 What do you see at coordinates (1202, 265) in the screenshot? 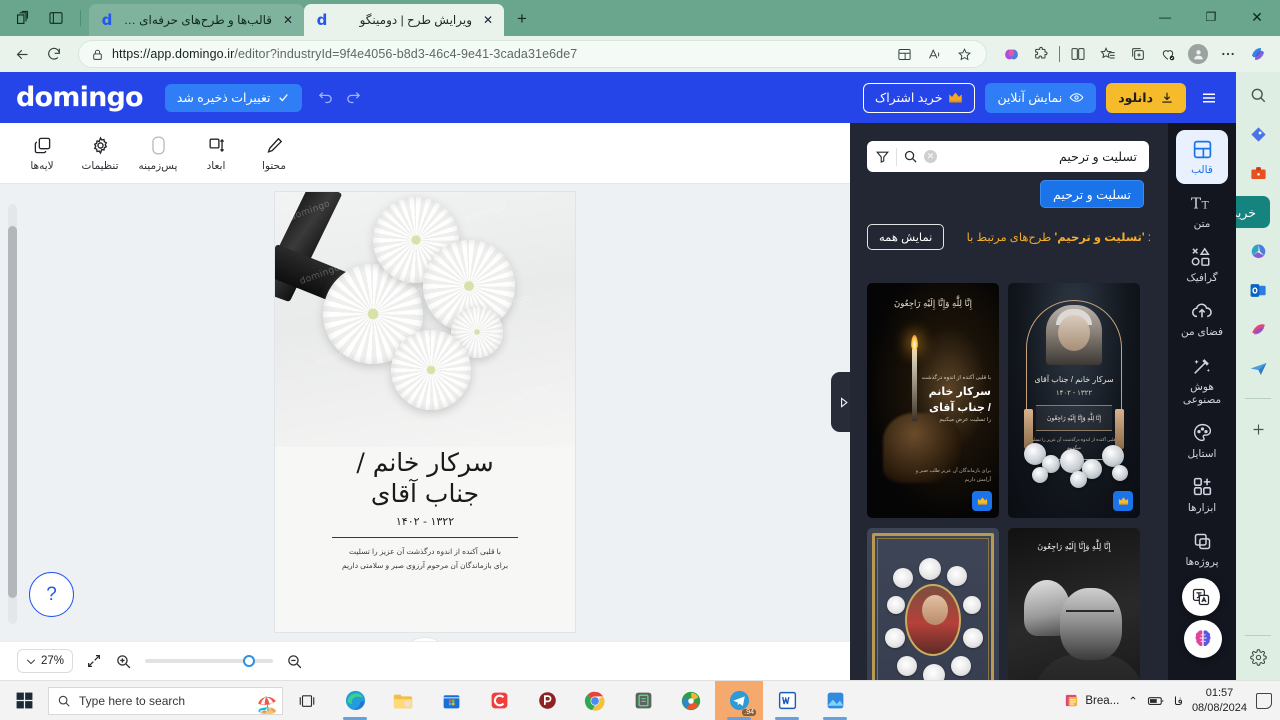
I see `rail-item-graphics: گرافیک` at bounding box center [1202, 265].